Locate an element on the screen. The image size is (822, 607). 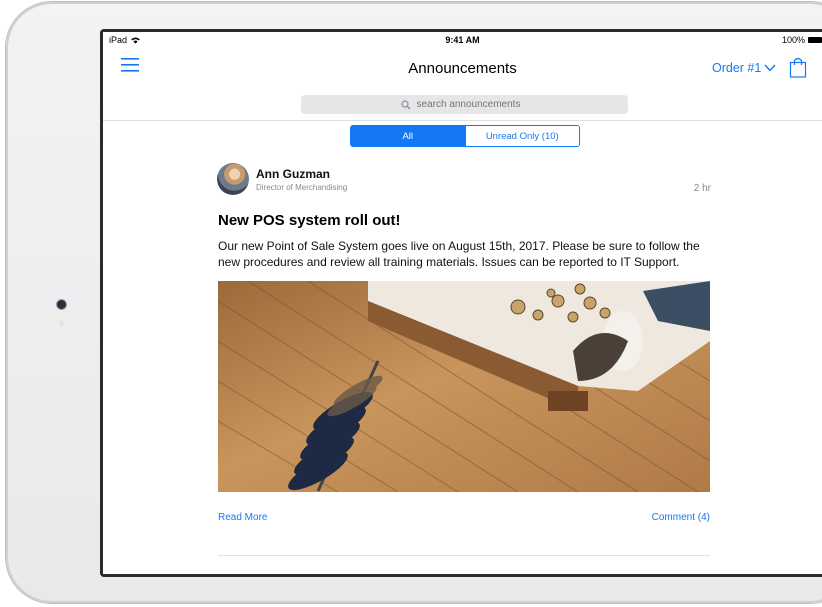
status-bar: iPad 9:41 AM 100% is located at coordinates (462, 40).